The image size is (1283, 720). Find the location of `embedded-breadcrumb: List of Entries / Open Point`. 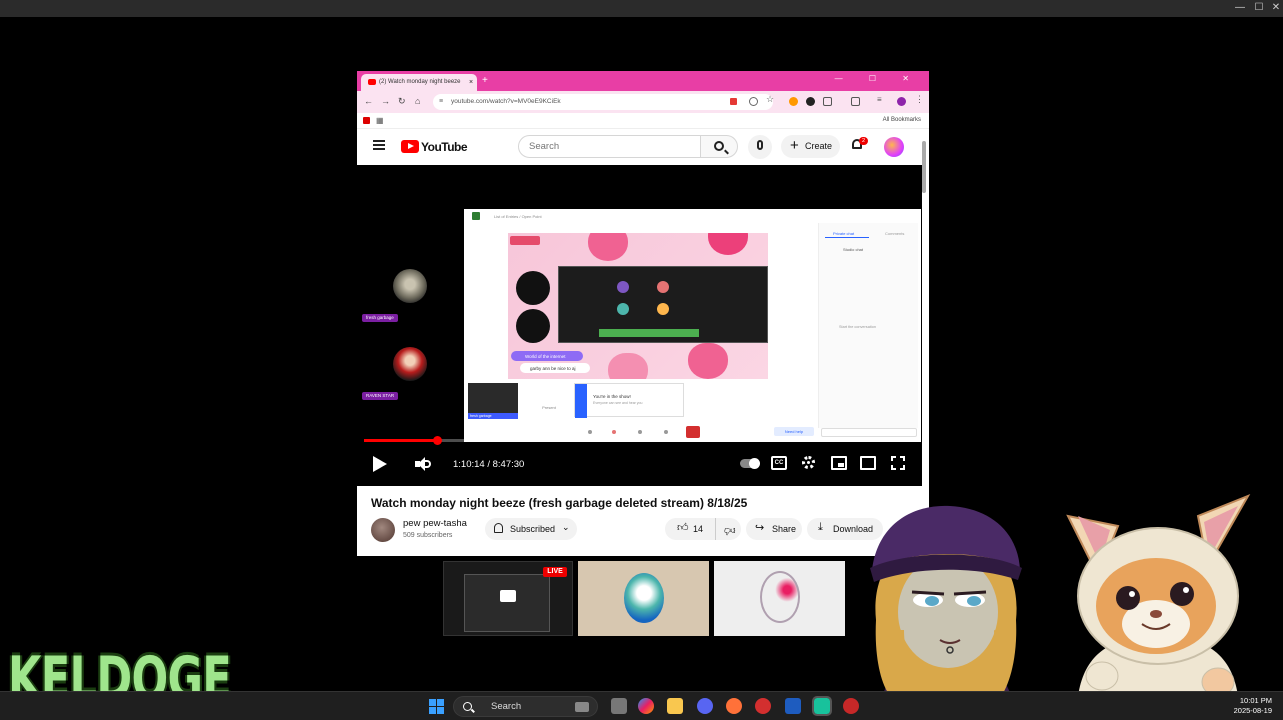

embedded-breadcrumb: List of Entries / Open Point is located at coordinates (518, 216).